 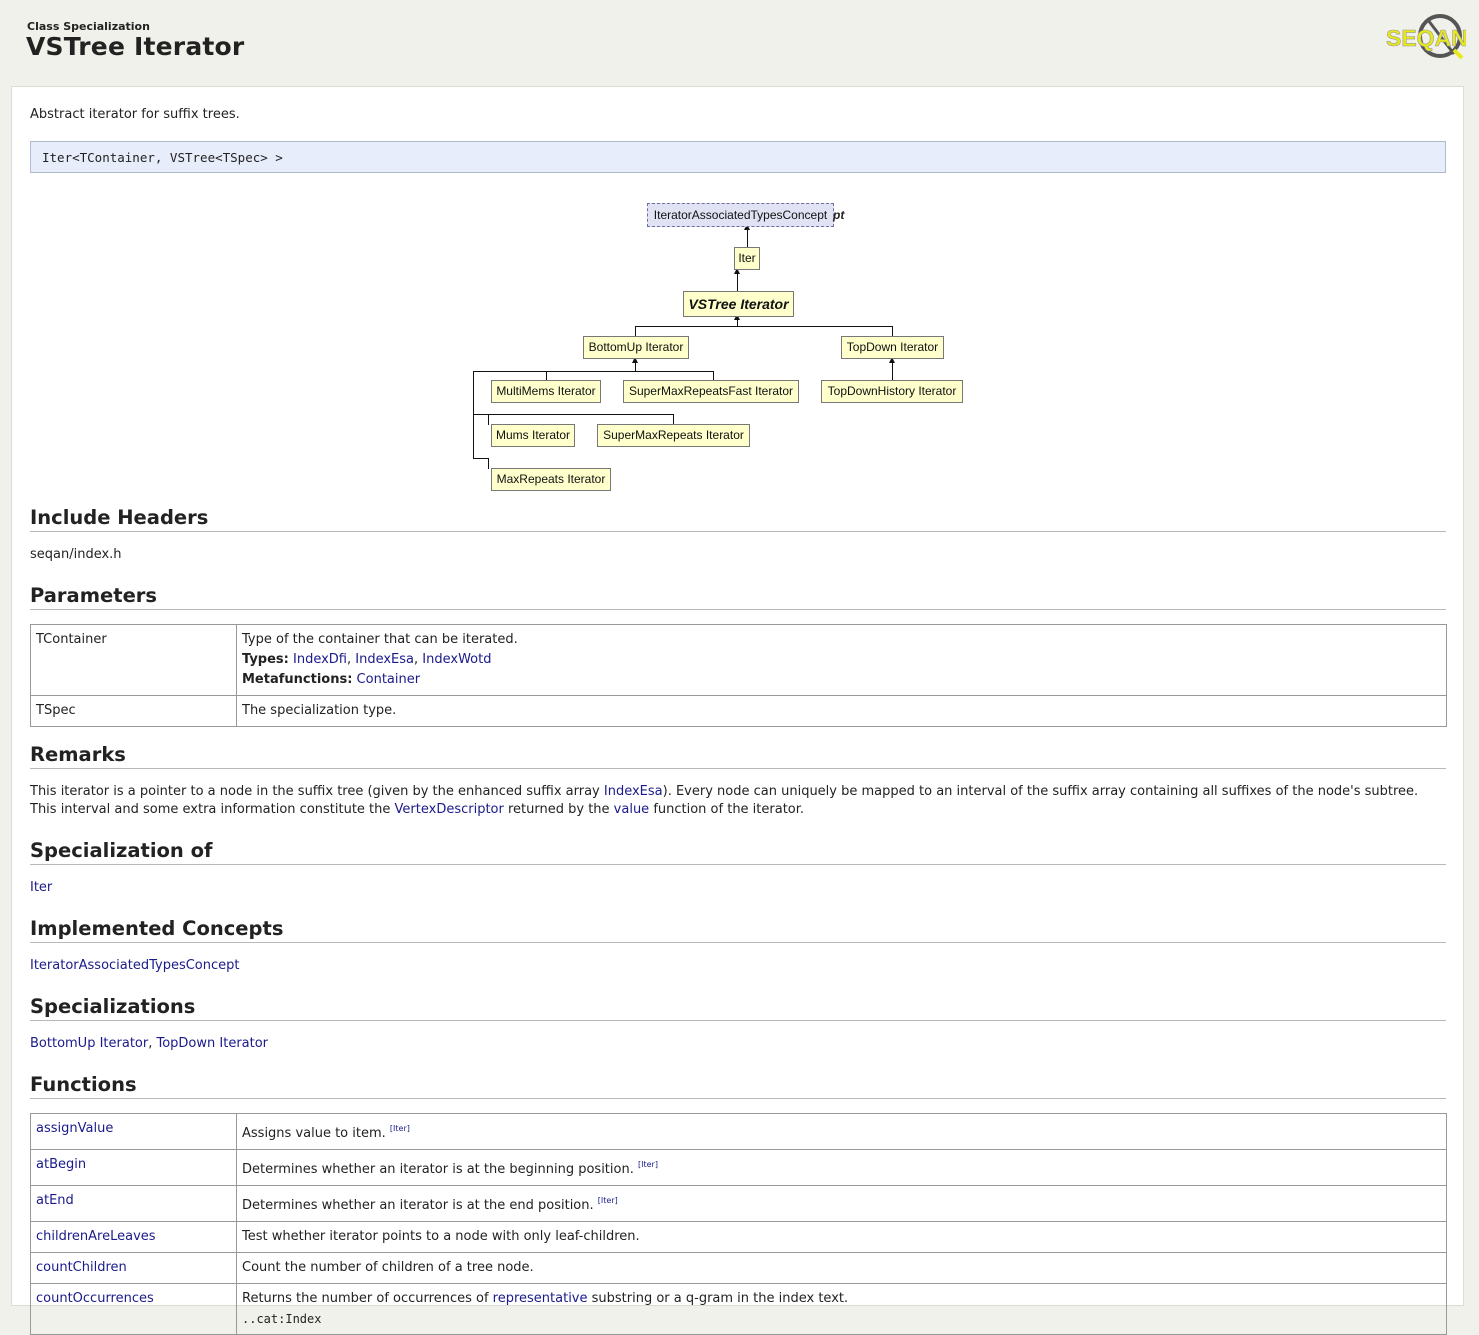 What do you see at coordinates (473, 415) in the screenshot?
I see `edge-bu-vbar` at bounding box center [473, 415].